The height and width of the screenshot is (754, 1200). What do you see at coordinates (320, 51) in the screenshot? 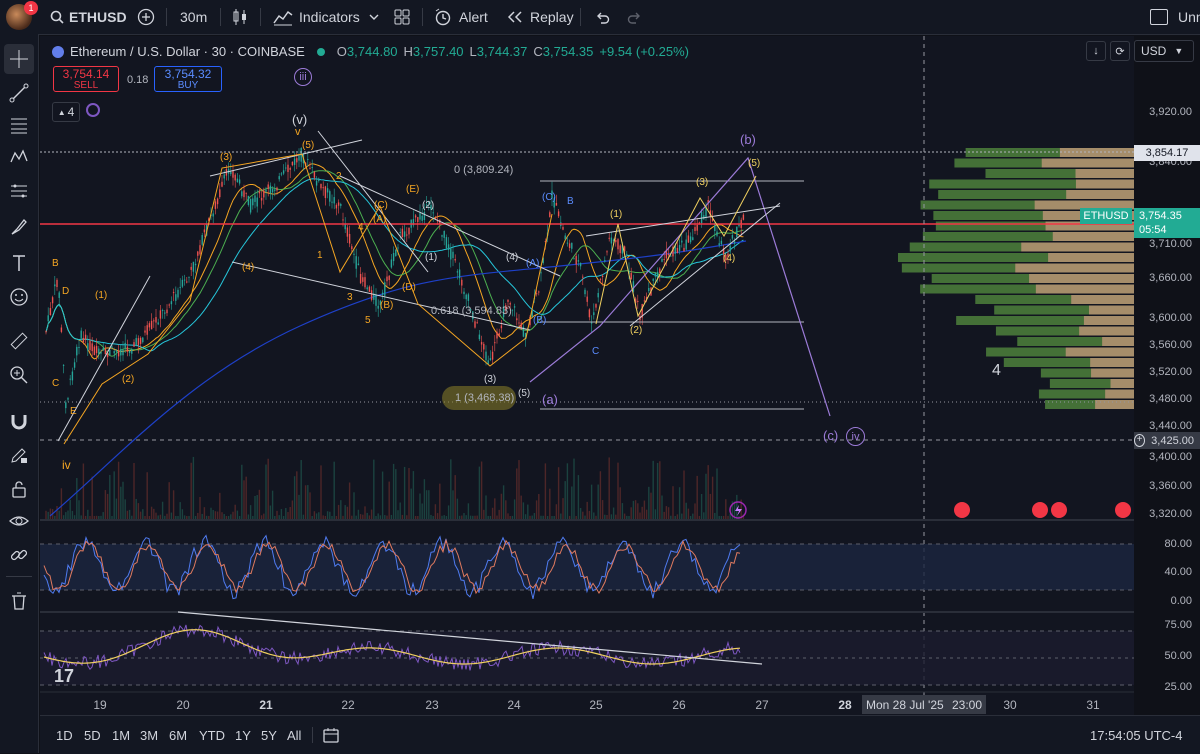
I see `market-status-icon` at bounding box center [320, 51].